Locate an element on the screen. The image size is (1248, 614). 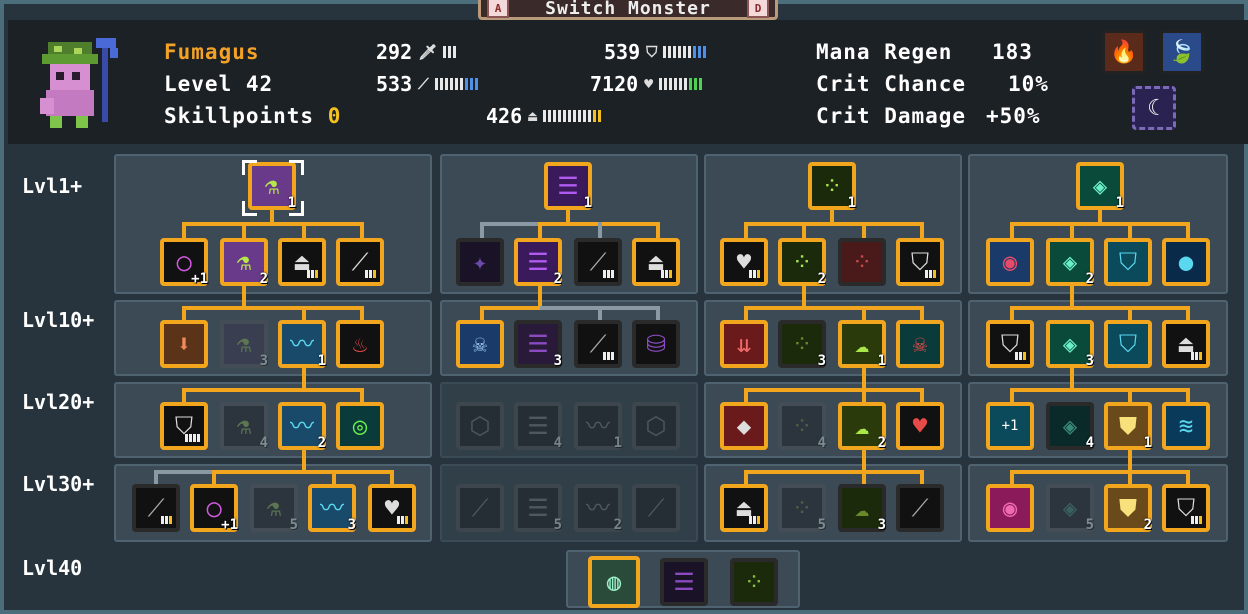
skill-t3-mana-diamond: ◆ is located at coordinates (744, 426).